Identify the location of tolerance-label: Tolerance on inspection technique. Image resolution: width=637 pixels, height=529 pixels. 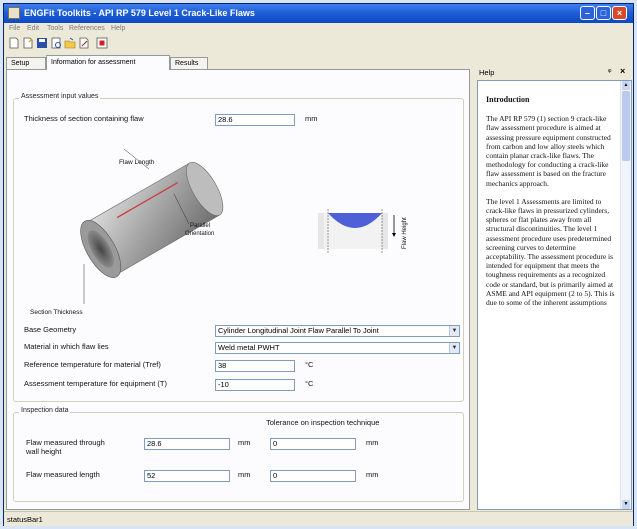
(323, 422).